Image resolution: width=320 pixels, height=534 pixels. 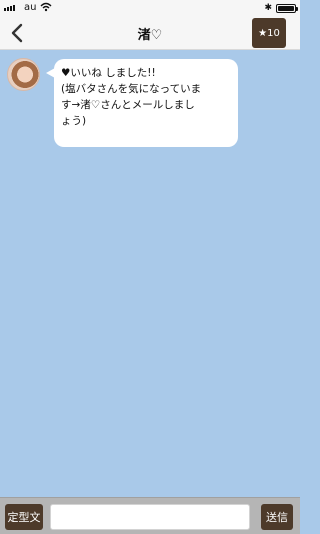 I want to click on partner-avatar, so click(x=23, y=74).